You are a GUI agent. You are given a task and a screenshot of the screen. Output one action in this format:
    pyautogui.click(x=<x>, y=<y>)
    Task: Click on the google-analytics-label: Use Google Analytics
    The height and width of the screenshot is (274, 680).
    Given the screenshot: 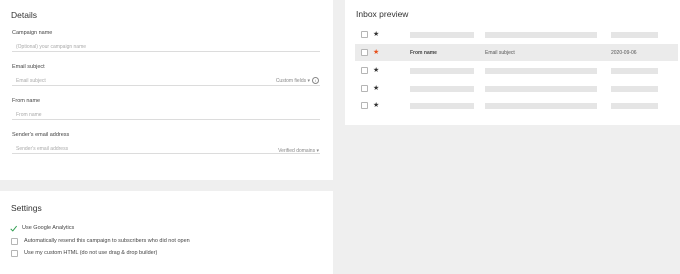 What is the action you would take?
    pyautogui.click(x=48, y=228)
    